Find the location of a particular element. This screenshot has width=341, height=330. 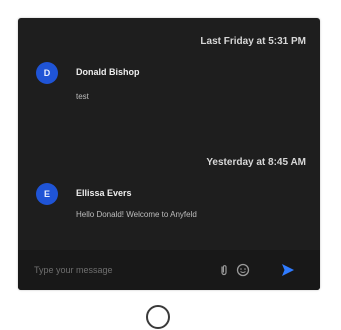

message-input is located at coordinates (118, 270).